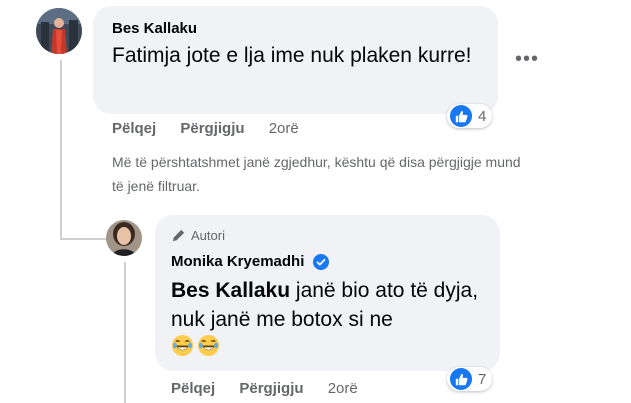 This screenshot has height=403, width=631. I want to click on reaction-count: 7, so click(482, 379).